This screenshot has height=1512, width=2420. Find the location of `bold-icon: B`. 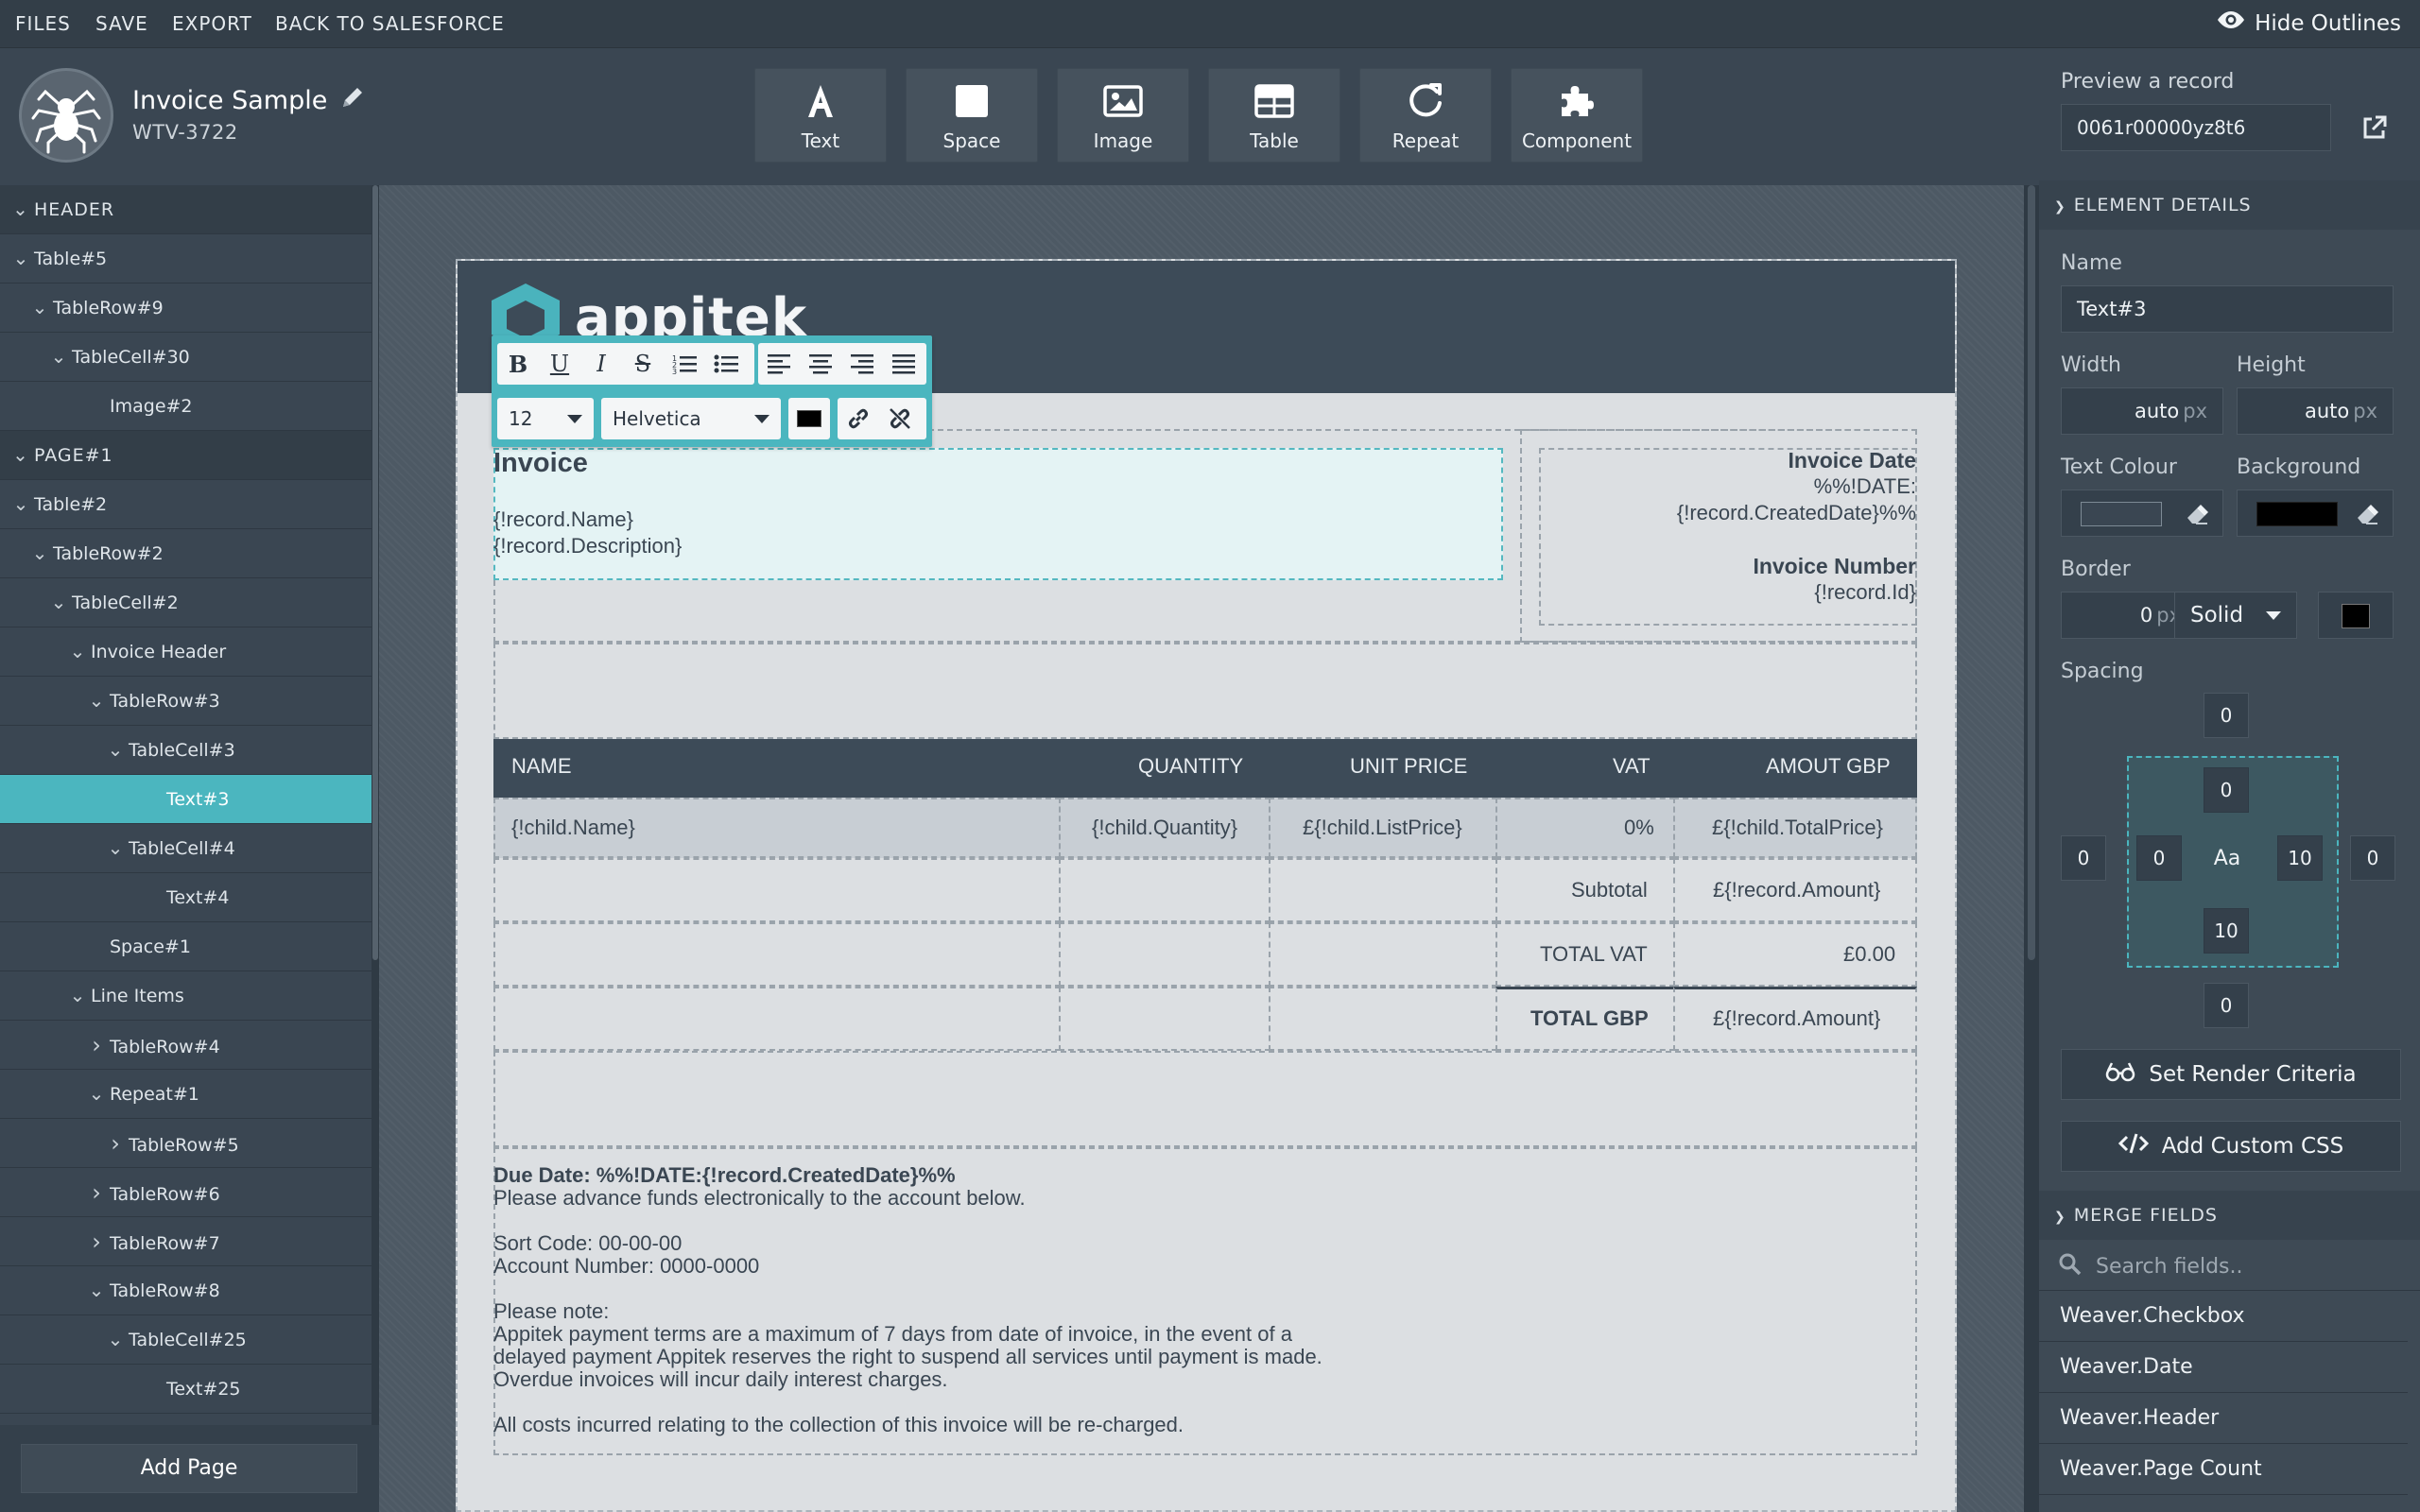

bold-icon: B is located at coordinates (518, 364).